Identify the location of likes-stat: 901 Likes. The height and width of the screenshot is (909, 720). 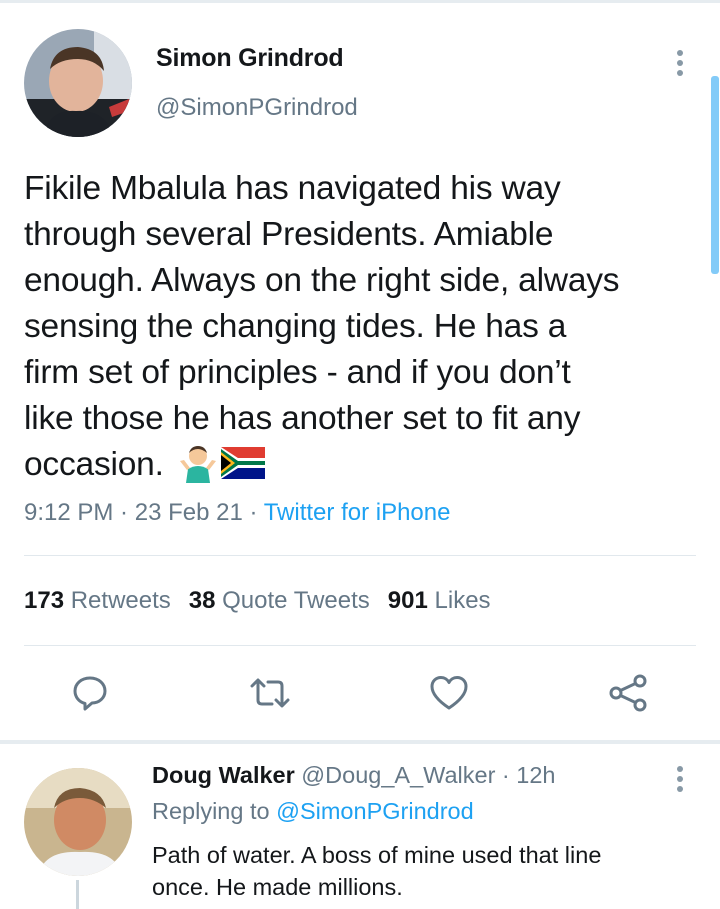
(439, 600).